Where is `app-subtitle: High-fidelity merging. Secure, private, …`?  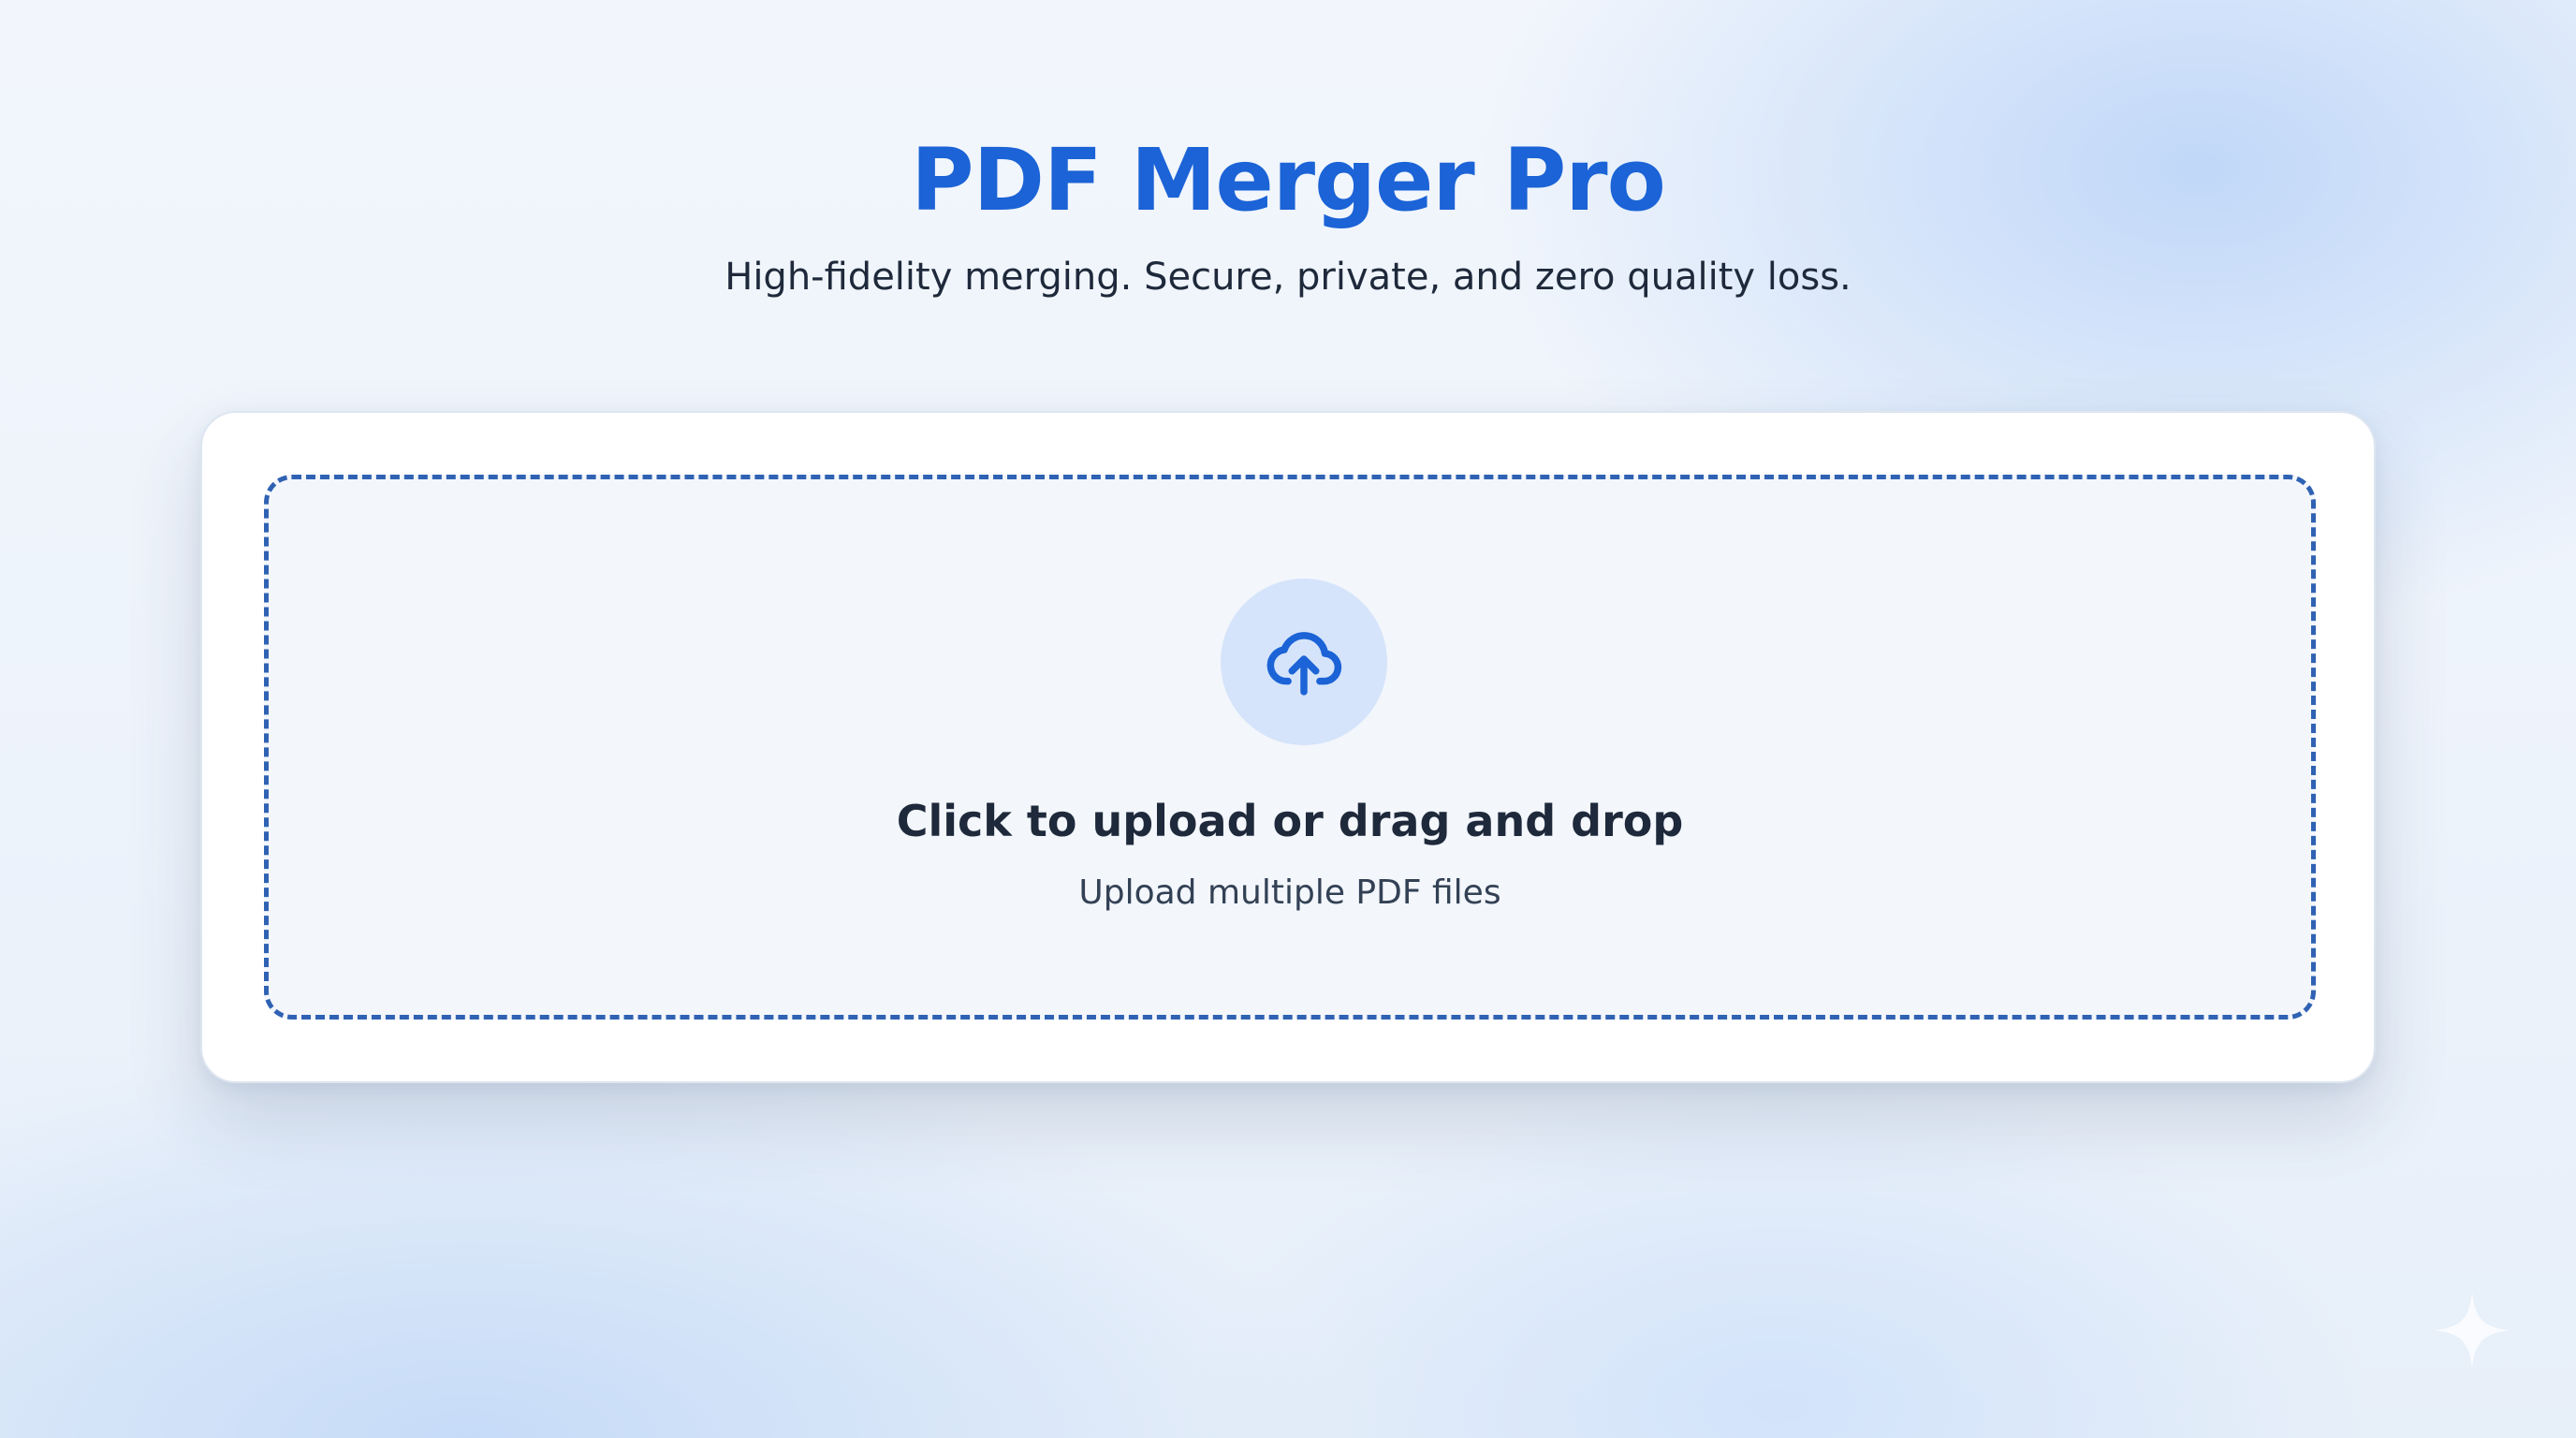 app-subtitle: High-fidelity merging. Secure, private, … is located at coordinates (1288, 277).